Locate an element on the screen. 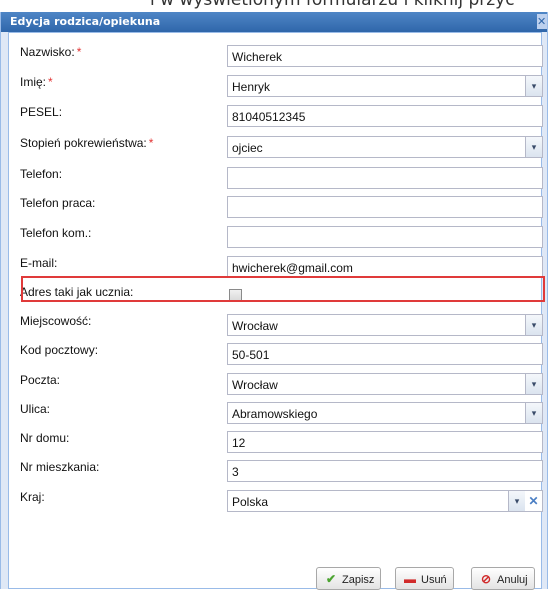  field-value: Abramowskiego is located at coordinates (275, 414).